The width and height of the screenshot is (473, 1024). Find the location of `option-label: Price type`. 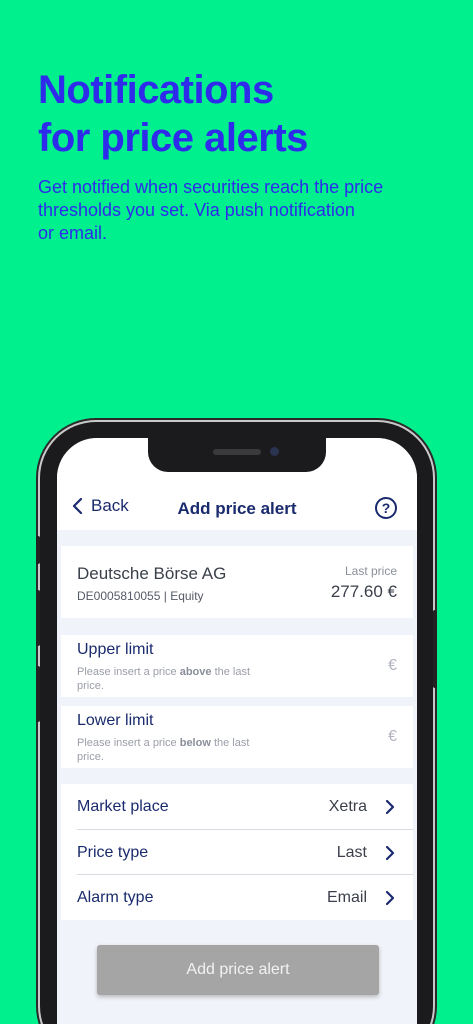

option-label: Price type is located at coordinates (113, 852).